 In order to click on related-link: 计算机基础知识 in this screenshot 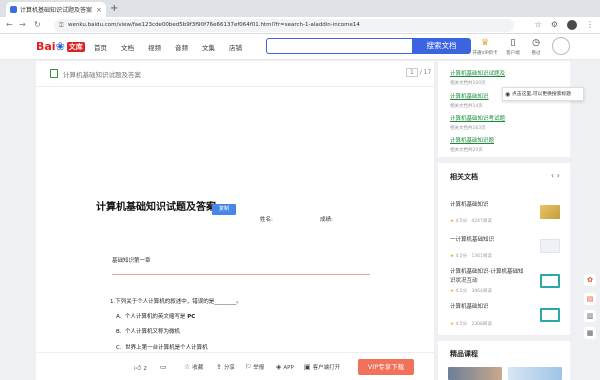, I will do `click(469, 96)`.